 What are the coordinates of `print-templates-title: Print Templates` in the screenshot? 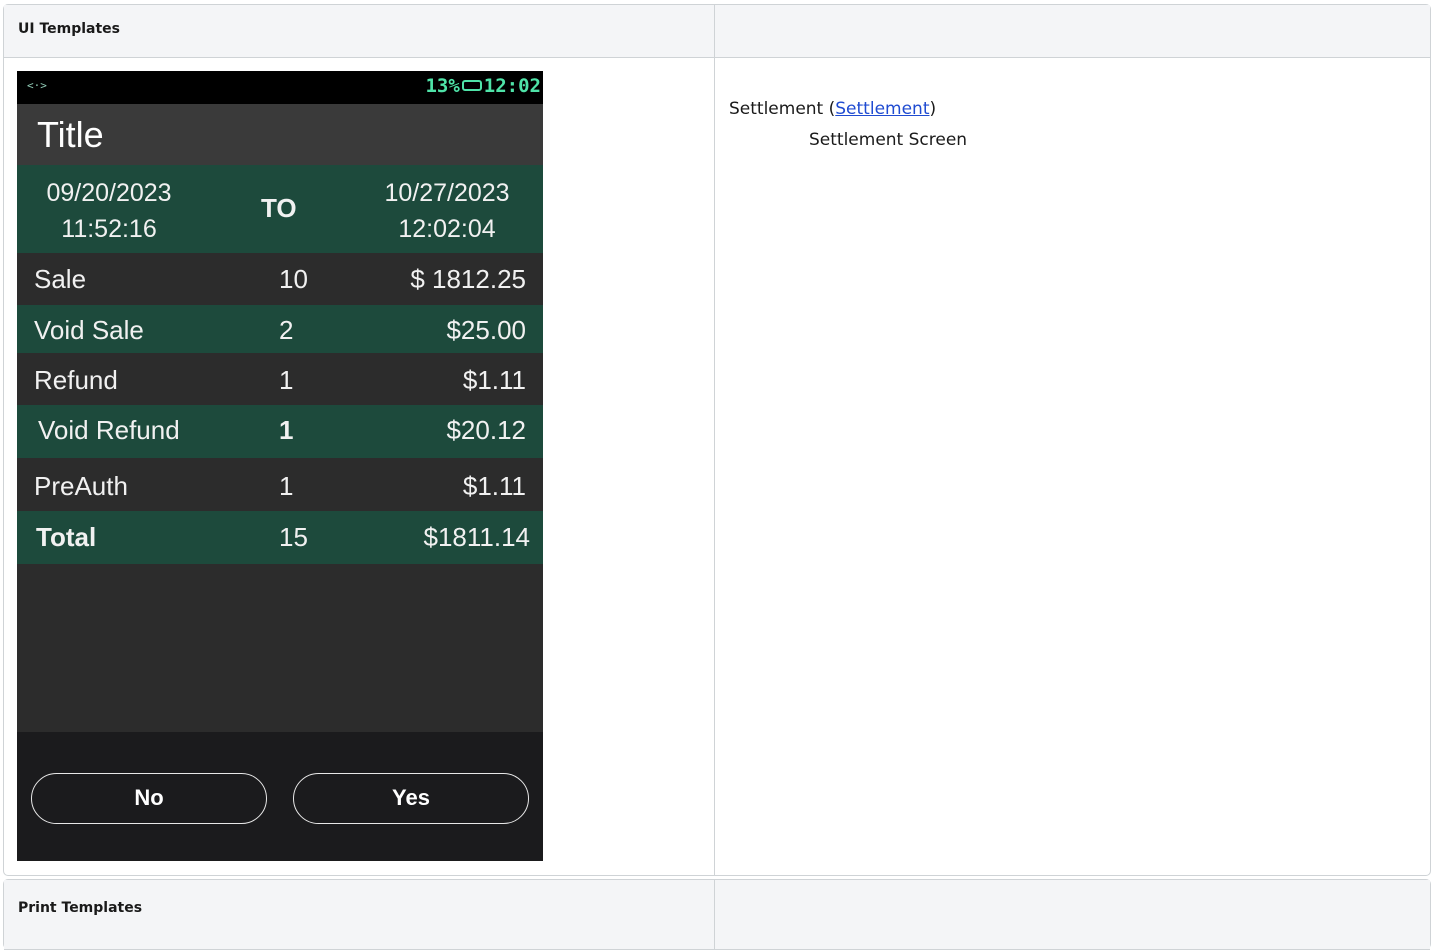 It's located at (80, 908).